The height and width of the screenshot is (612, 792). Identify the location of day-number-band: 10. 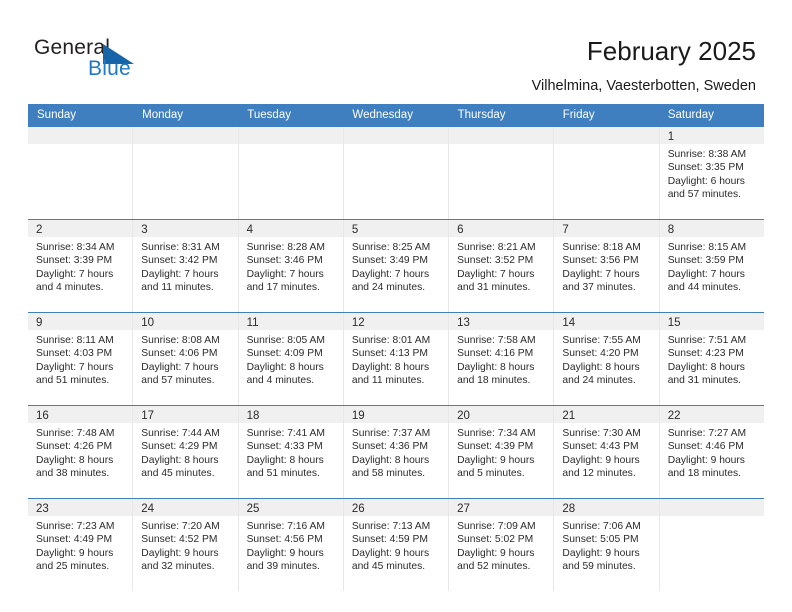
(185, 321).